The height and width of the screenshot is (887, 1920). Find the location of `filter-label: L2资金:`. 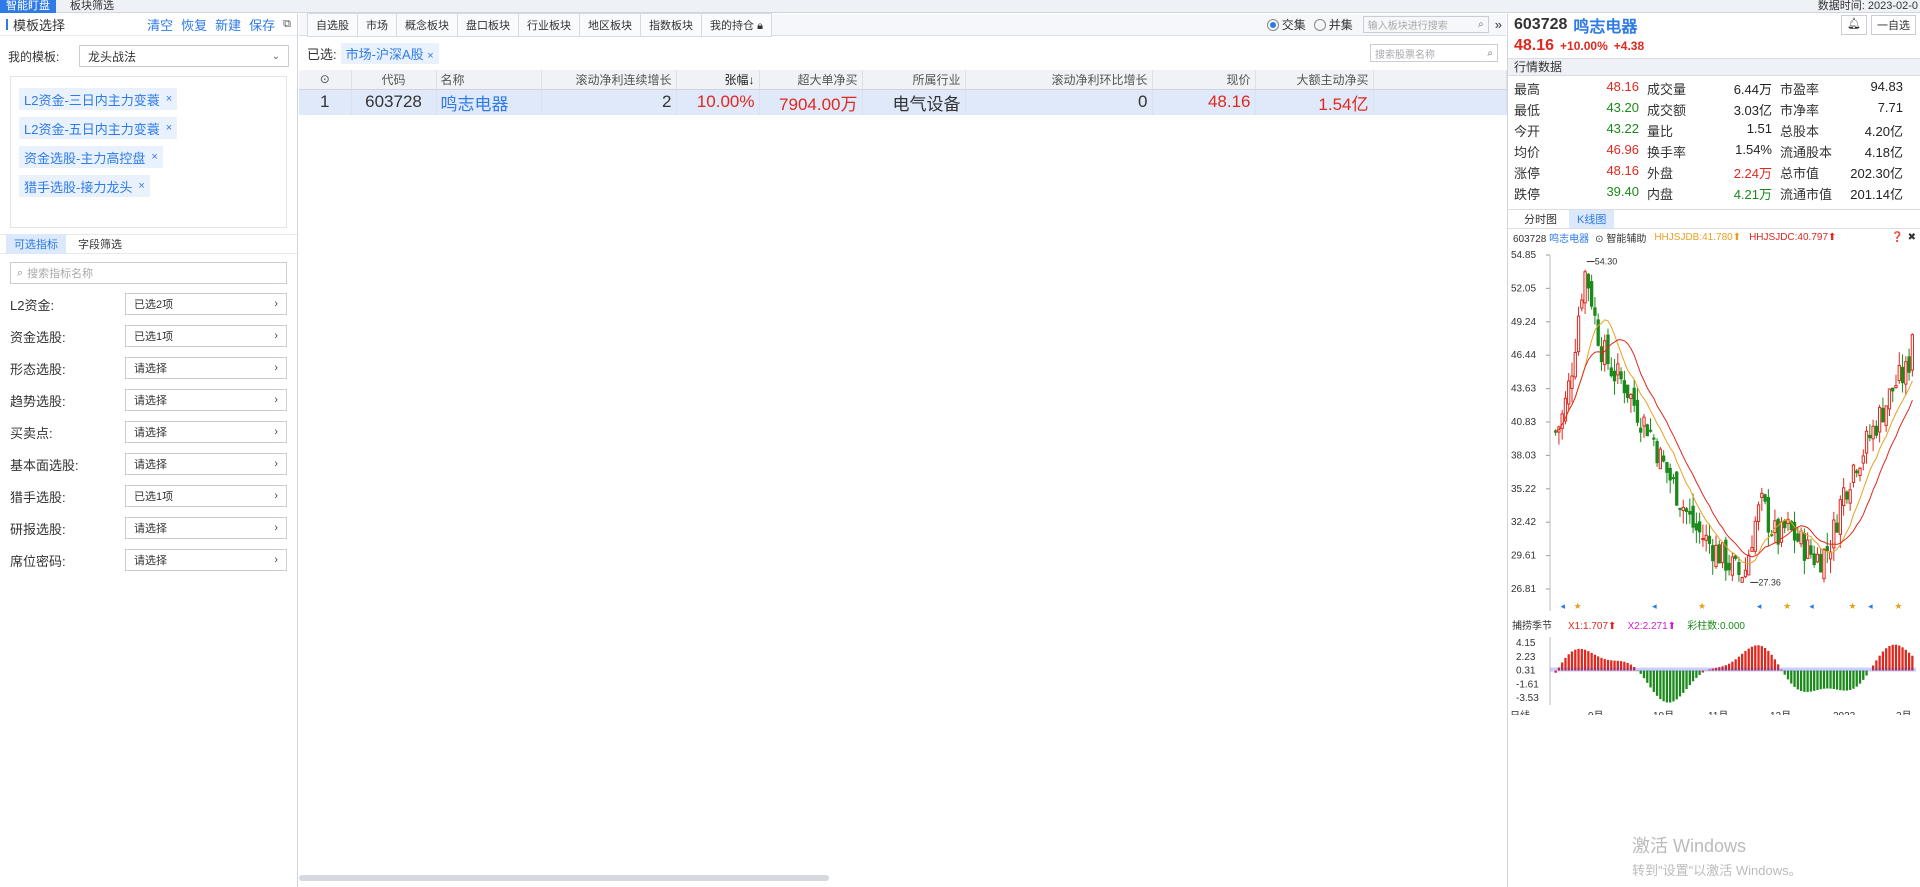

filter-label: L2资金: is located at coordinates (32, 305).